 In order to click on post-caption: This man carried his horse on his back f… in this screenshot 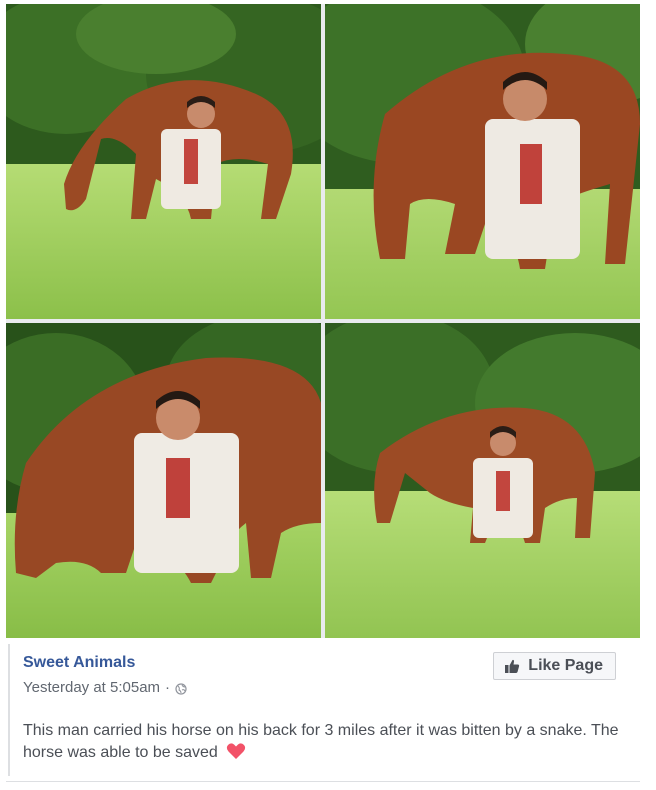, I will do `click(323, 742)`.